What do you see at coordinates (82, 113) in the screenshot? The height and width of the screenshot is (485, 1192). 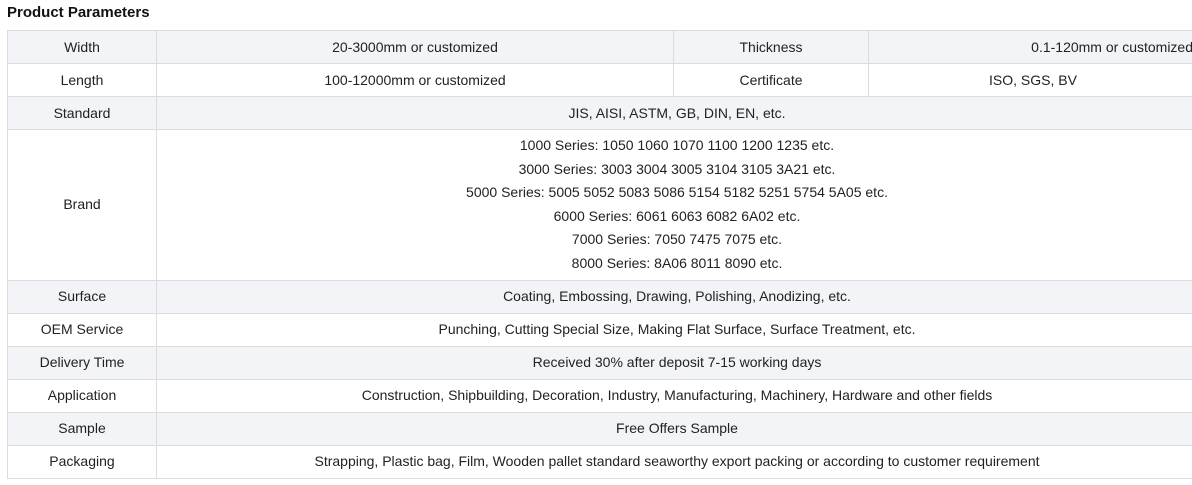 I see `row-label: Standard` at bounding box center [82, 113].